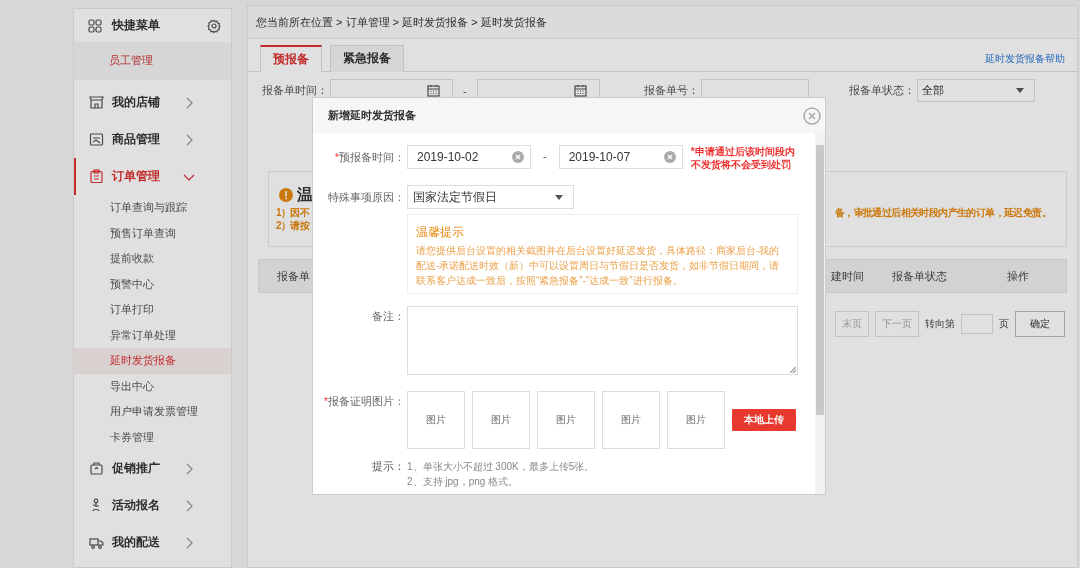 The height and width of the screenshot is (568, 1080). Describe the element at coordinates (942, 212) in the screenshot. I see `notice-text: 备，审批通过后相关时段内产生的订单，延迟免责。` at that location.